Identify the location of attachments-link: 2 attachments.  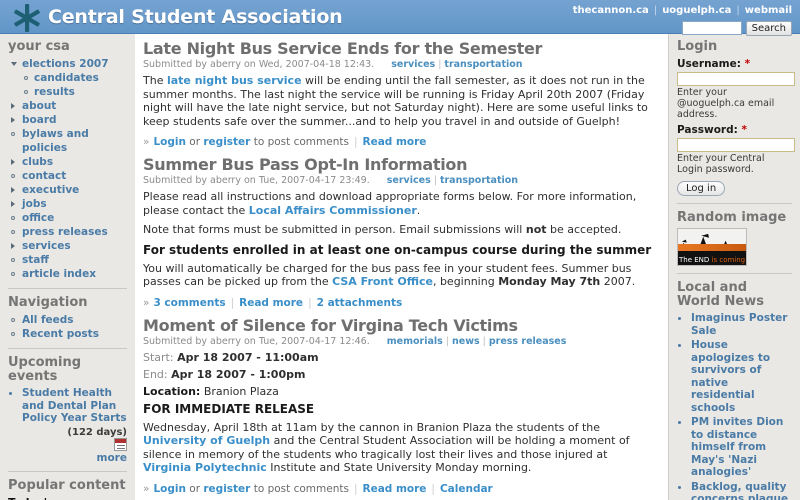
(360, 303).